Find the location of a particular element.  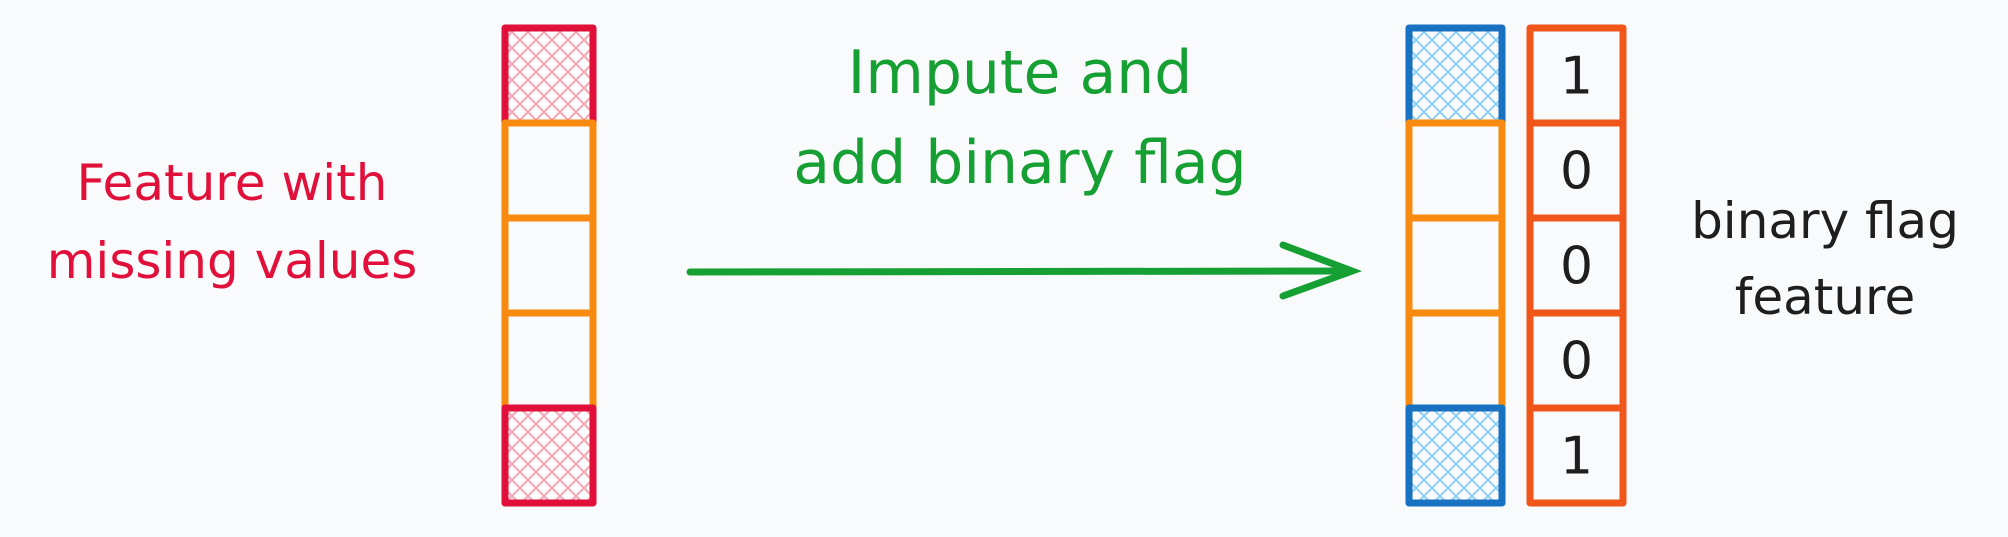

imputed-feature-column is located at coordinates (1455, 265).